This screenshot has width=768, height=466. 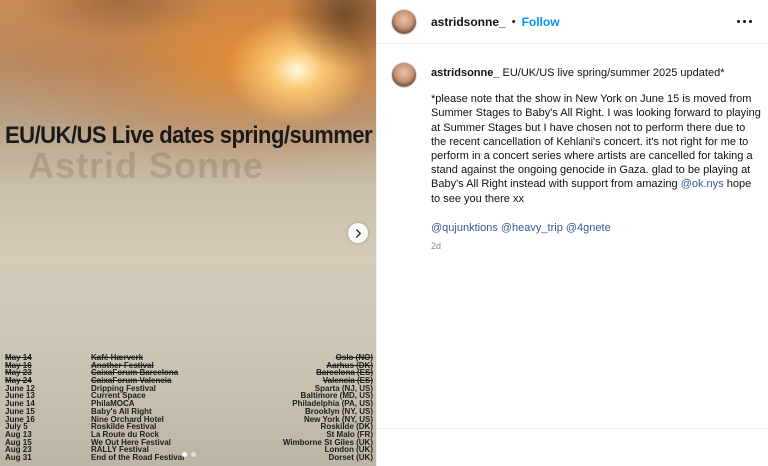 What do you see at coordinates (189, 427) in the screenshot?
I see `tour-date-row: July 5 Roskilde Festival Roskilde (DK)` at bounding box center [189, 427].